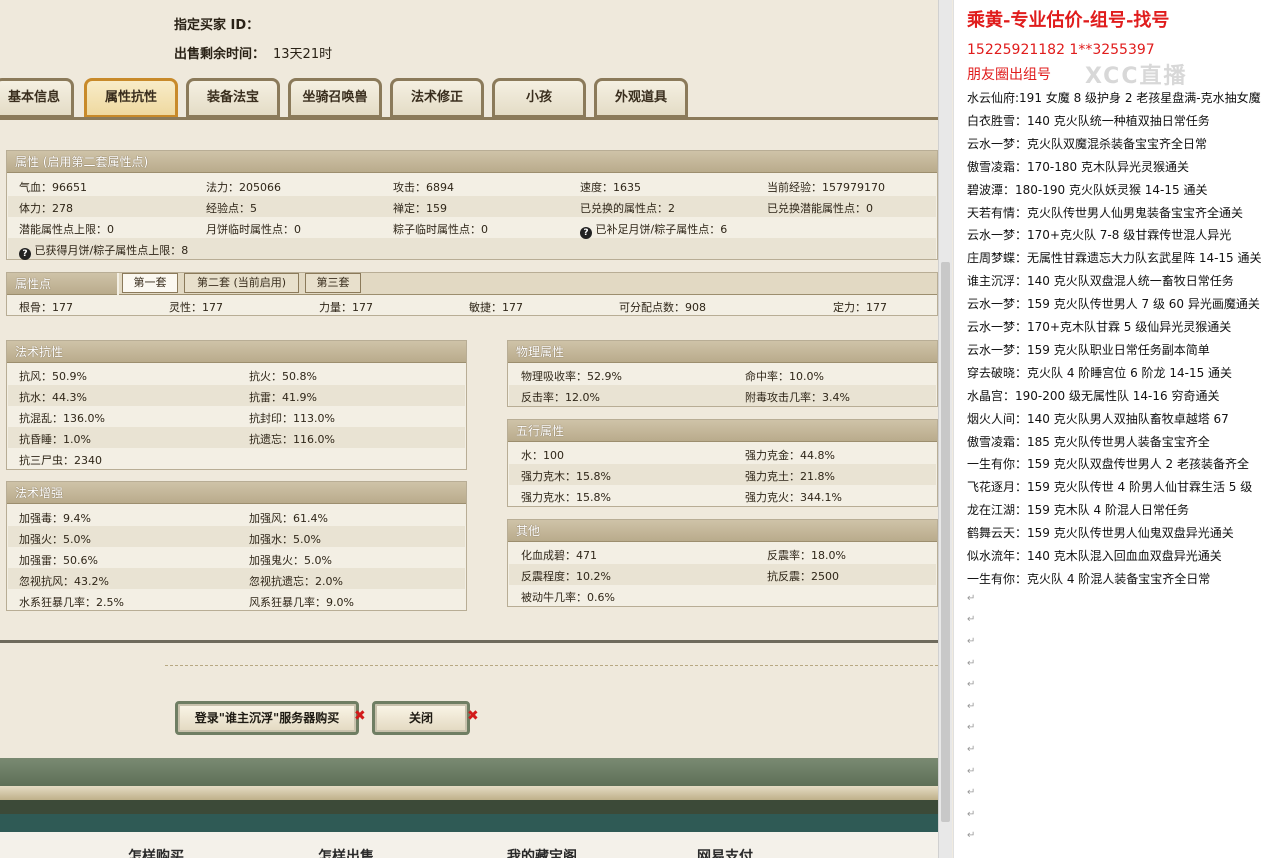 The height and width of the screenshot is (858, 1280). Describe the element at coordinates (267, 718) in the screenshot. I see `login-server-button: 登录"谁主沉浮"服务器购买` at that location.